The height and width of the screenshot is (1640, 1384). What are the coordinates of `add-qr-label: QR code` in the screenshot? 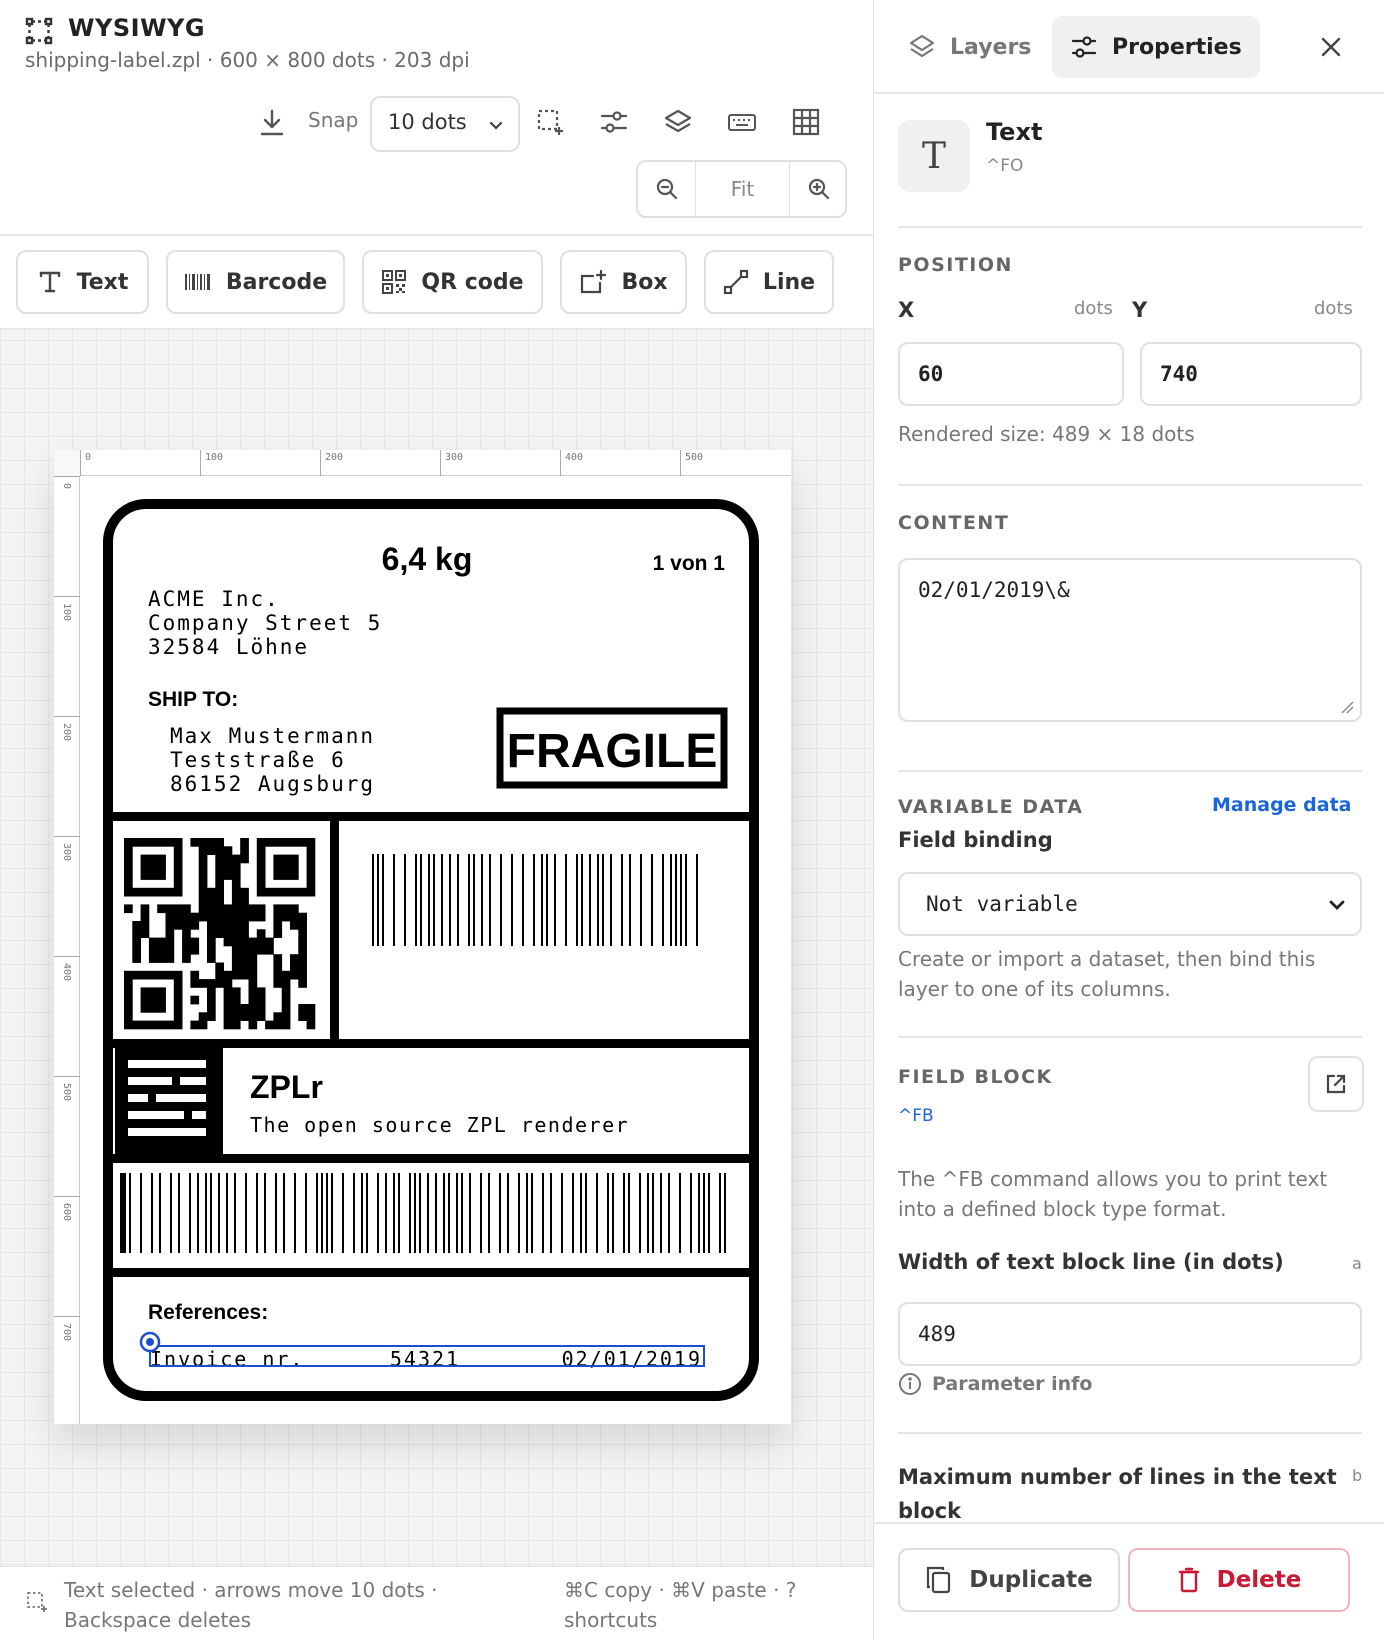 It's located at (472, 282).